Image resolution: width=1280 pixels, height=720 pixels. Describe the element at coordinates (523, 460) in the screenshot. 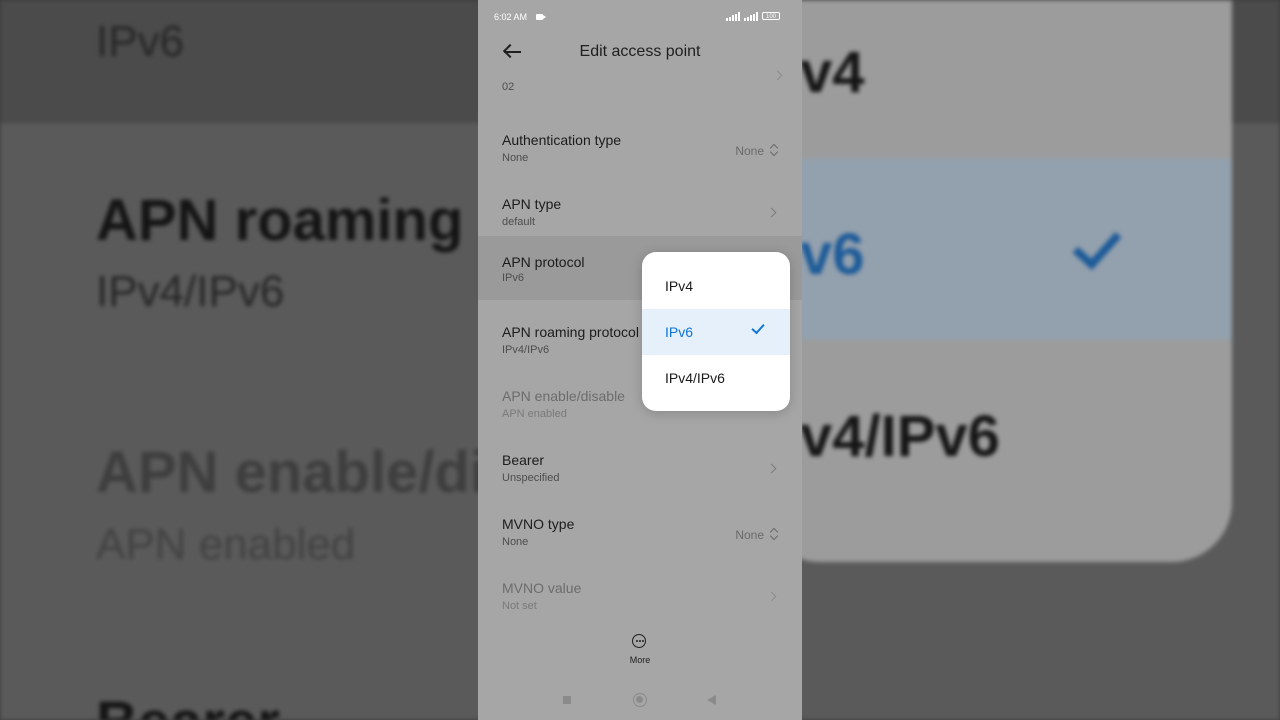

I see `setting-title: Bearer` at that location.